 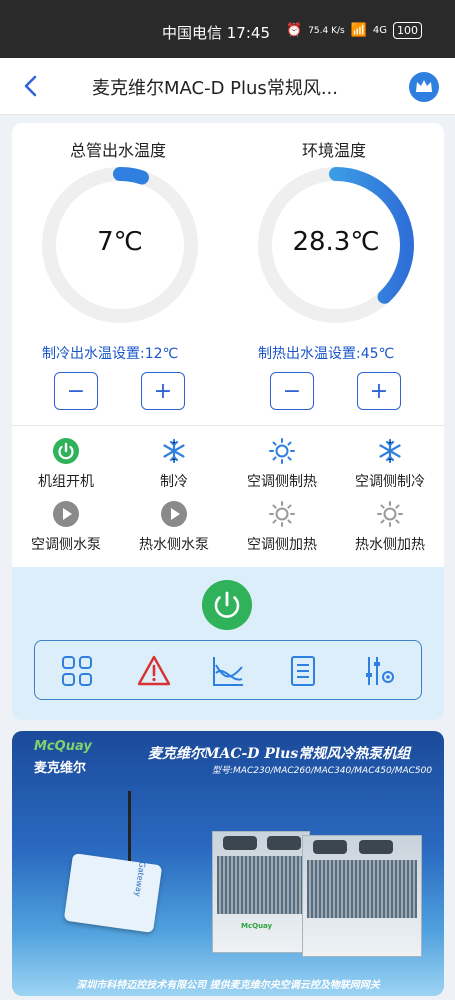 I want to click on antenna-image, so click(x=129, y=831).